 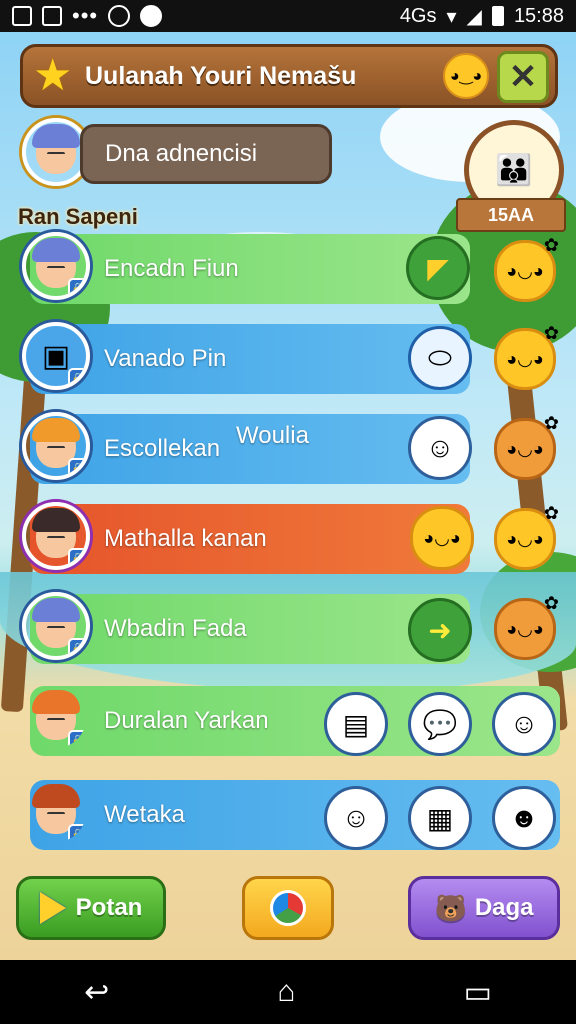 What do you see at coordinates (440, 358) in the screenshot?
I see `bottle-icon: ⬭` at bounding box center [440, 358].